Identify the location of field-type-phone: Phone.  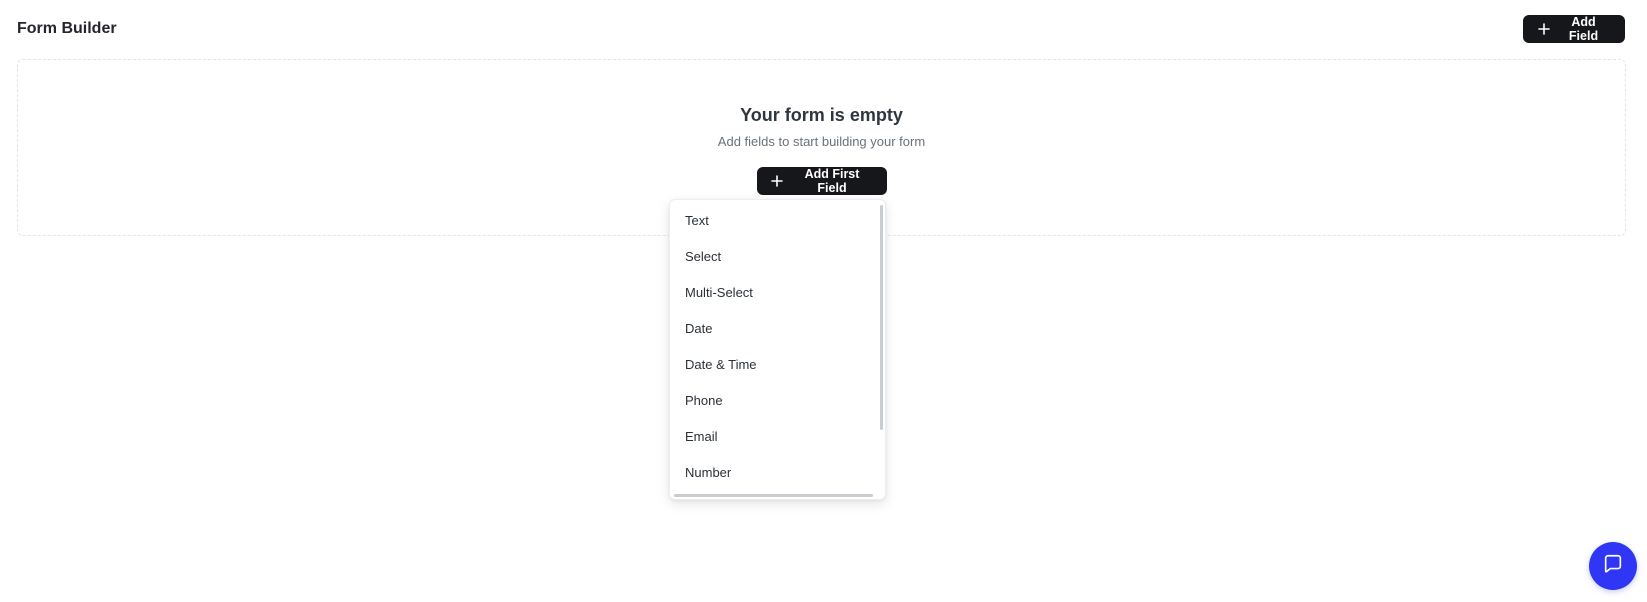
(777, 401).